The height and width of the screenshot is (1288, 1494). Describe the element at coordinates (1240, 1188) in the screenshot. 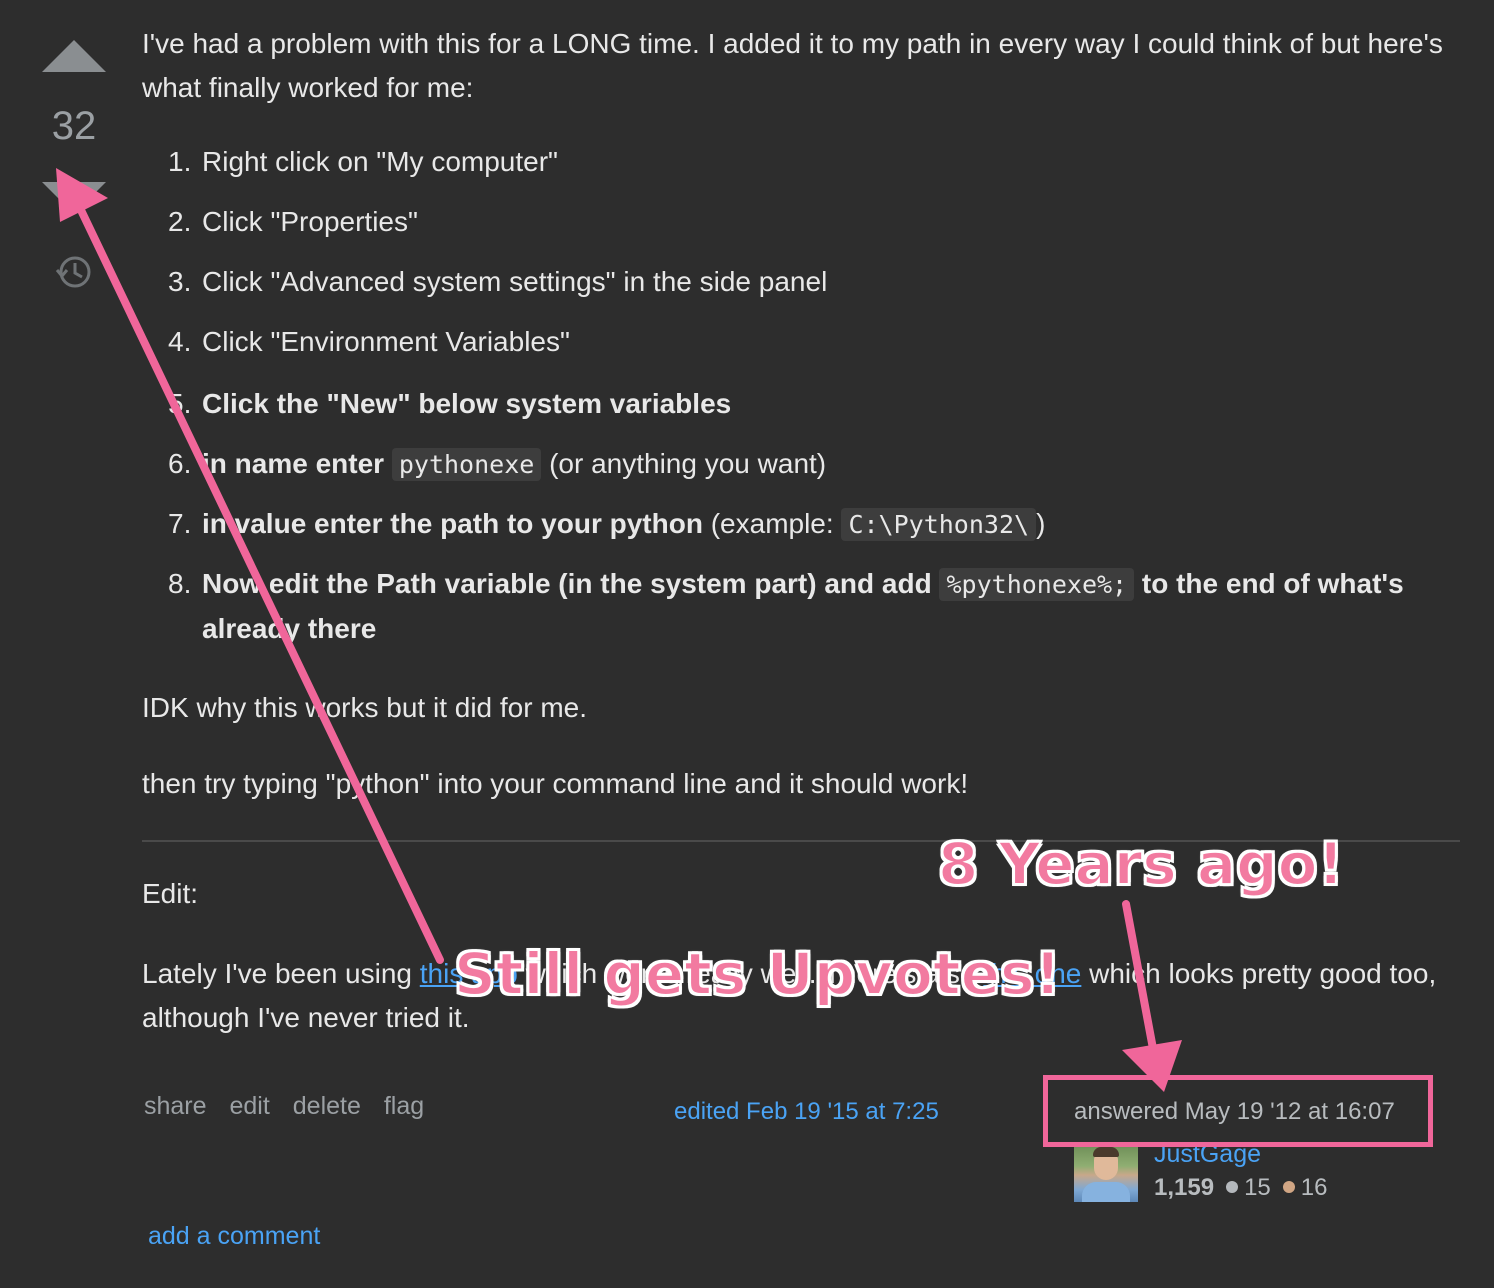

I see `user-reputation: 1,159 15 16` at that location.